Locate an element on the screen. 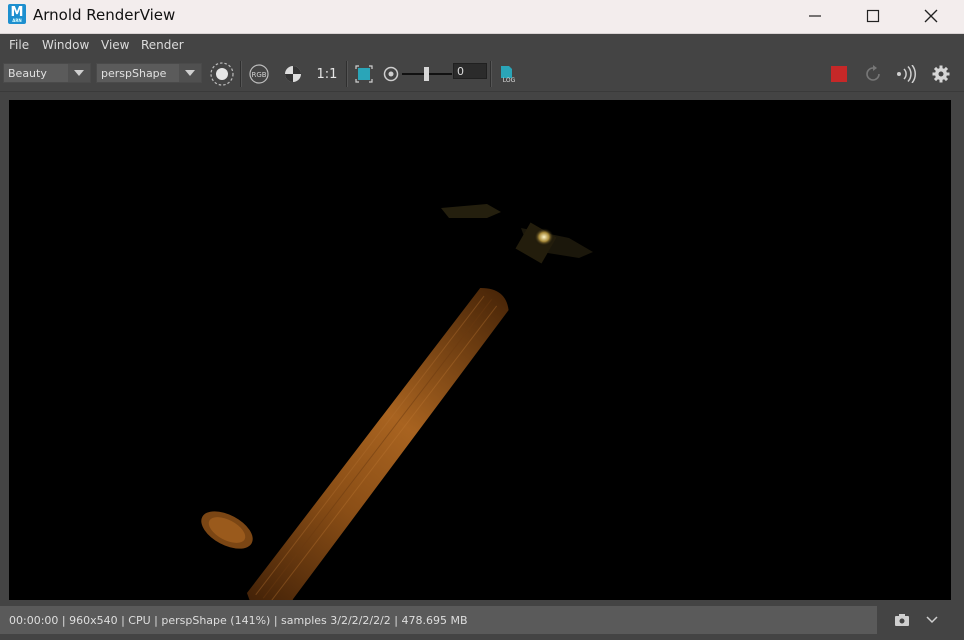 The image size is (964, 640). crop-region-button is located at coordinates (364, 74).